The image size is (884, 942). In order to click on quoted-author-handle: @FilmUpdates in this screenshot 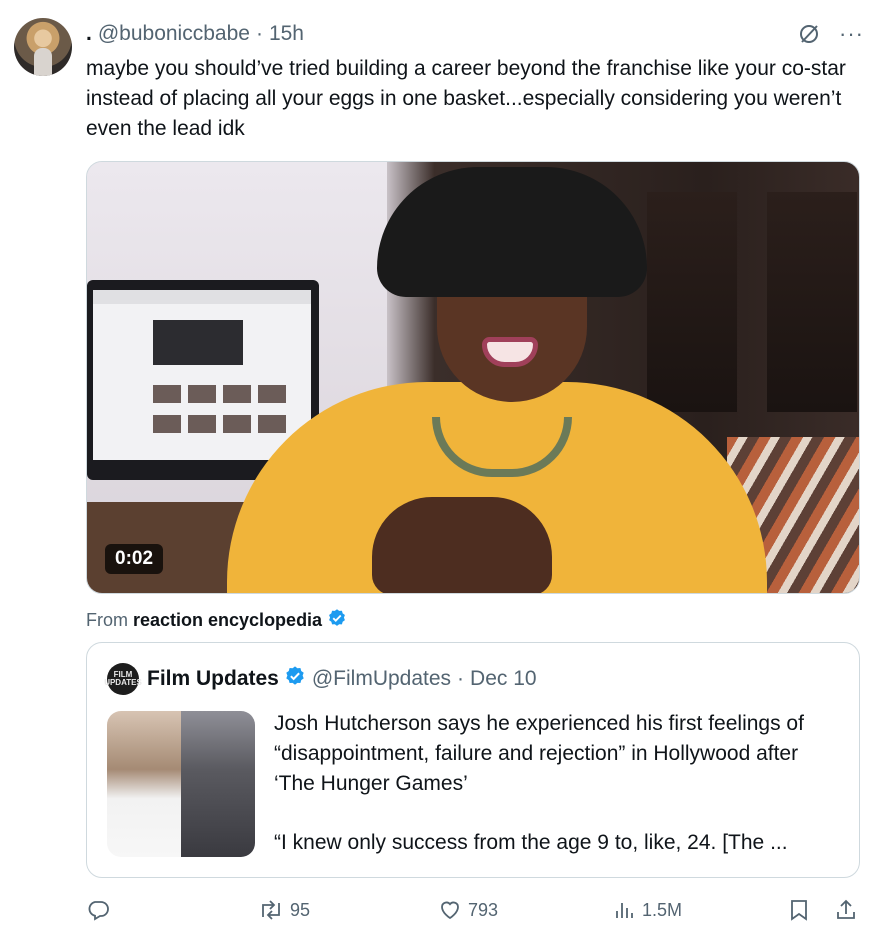, I will do `click(381, 679)`.